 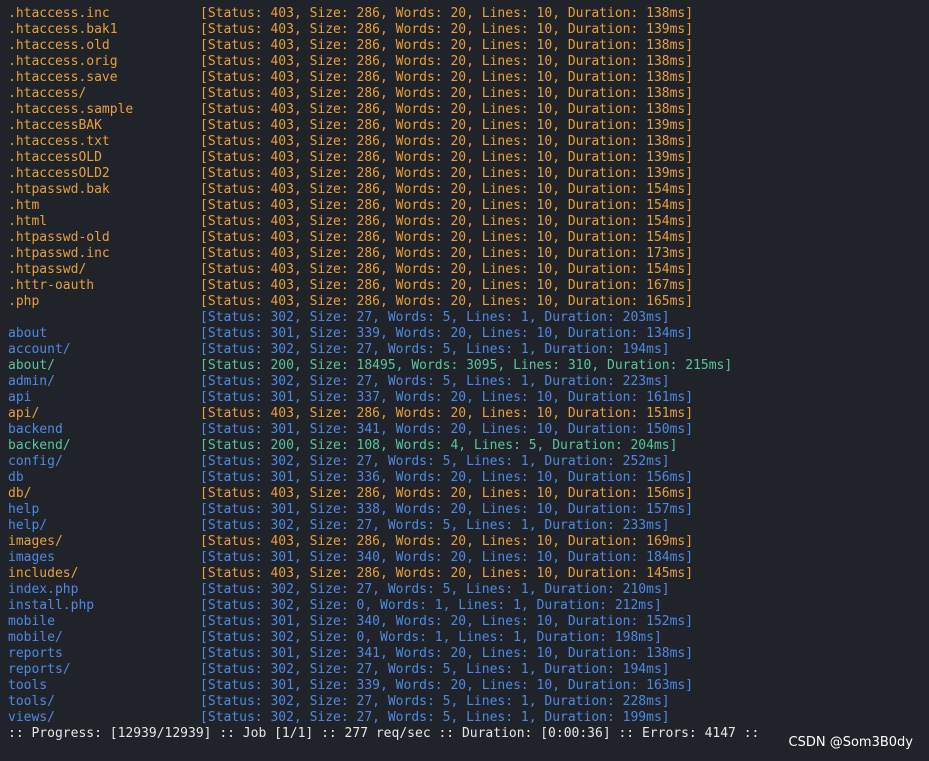 I want to click on result-path: .htaccess.inc, so click(x=59, y=13).